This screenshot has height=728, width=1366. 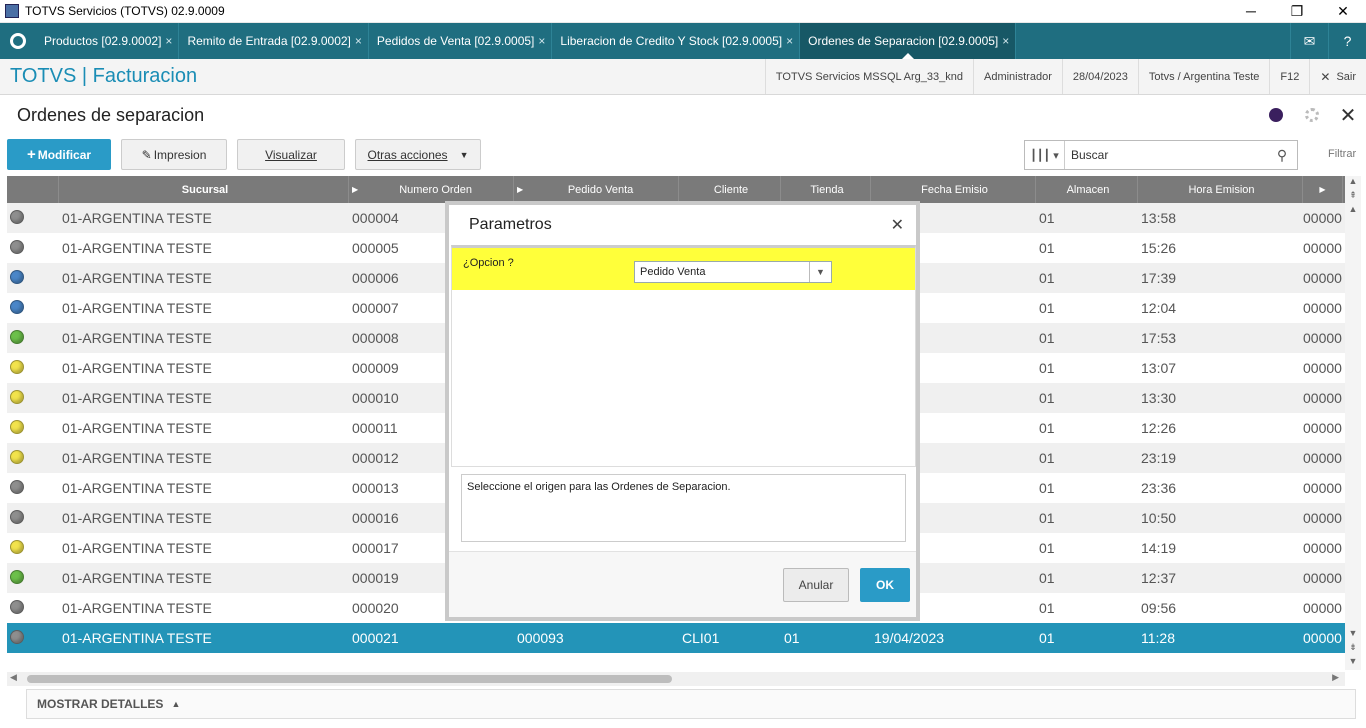 I want to click on scroll-page-up-icon: ⇞, so click(x=1353, y=197).